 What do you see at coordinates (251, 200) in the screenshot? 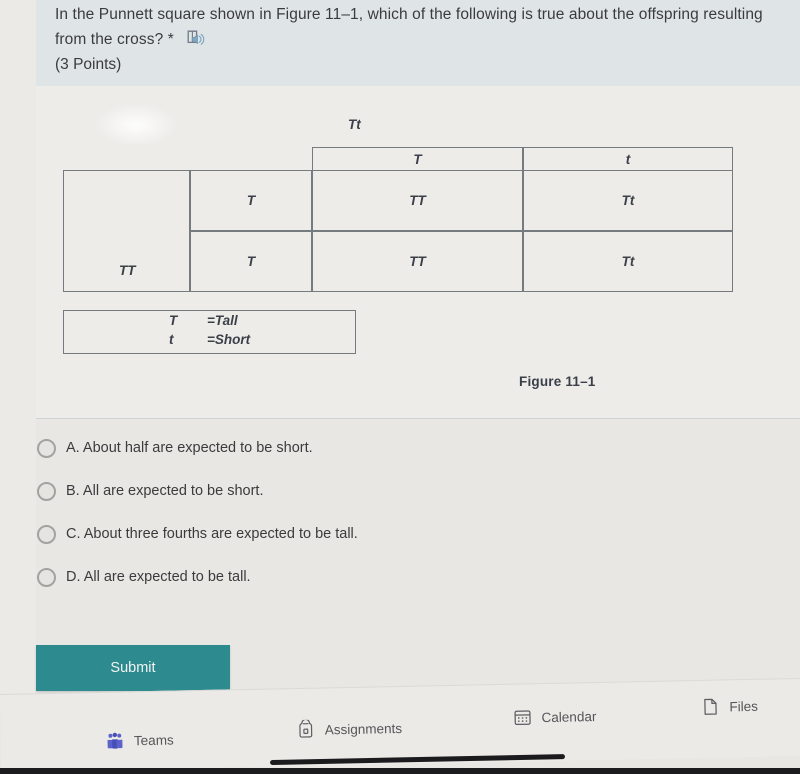
I see `punnett-row-header-0: T` at bounding box center [251, 200].